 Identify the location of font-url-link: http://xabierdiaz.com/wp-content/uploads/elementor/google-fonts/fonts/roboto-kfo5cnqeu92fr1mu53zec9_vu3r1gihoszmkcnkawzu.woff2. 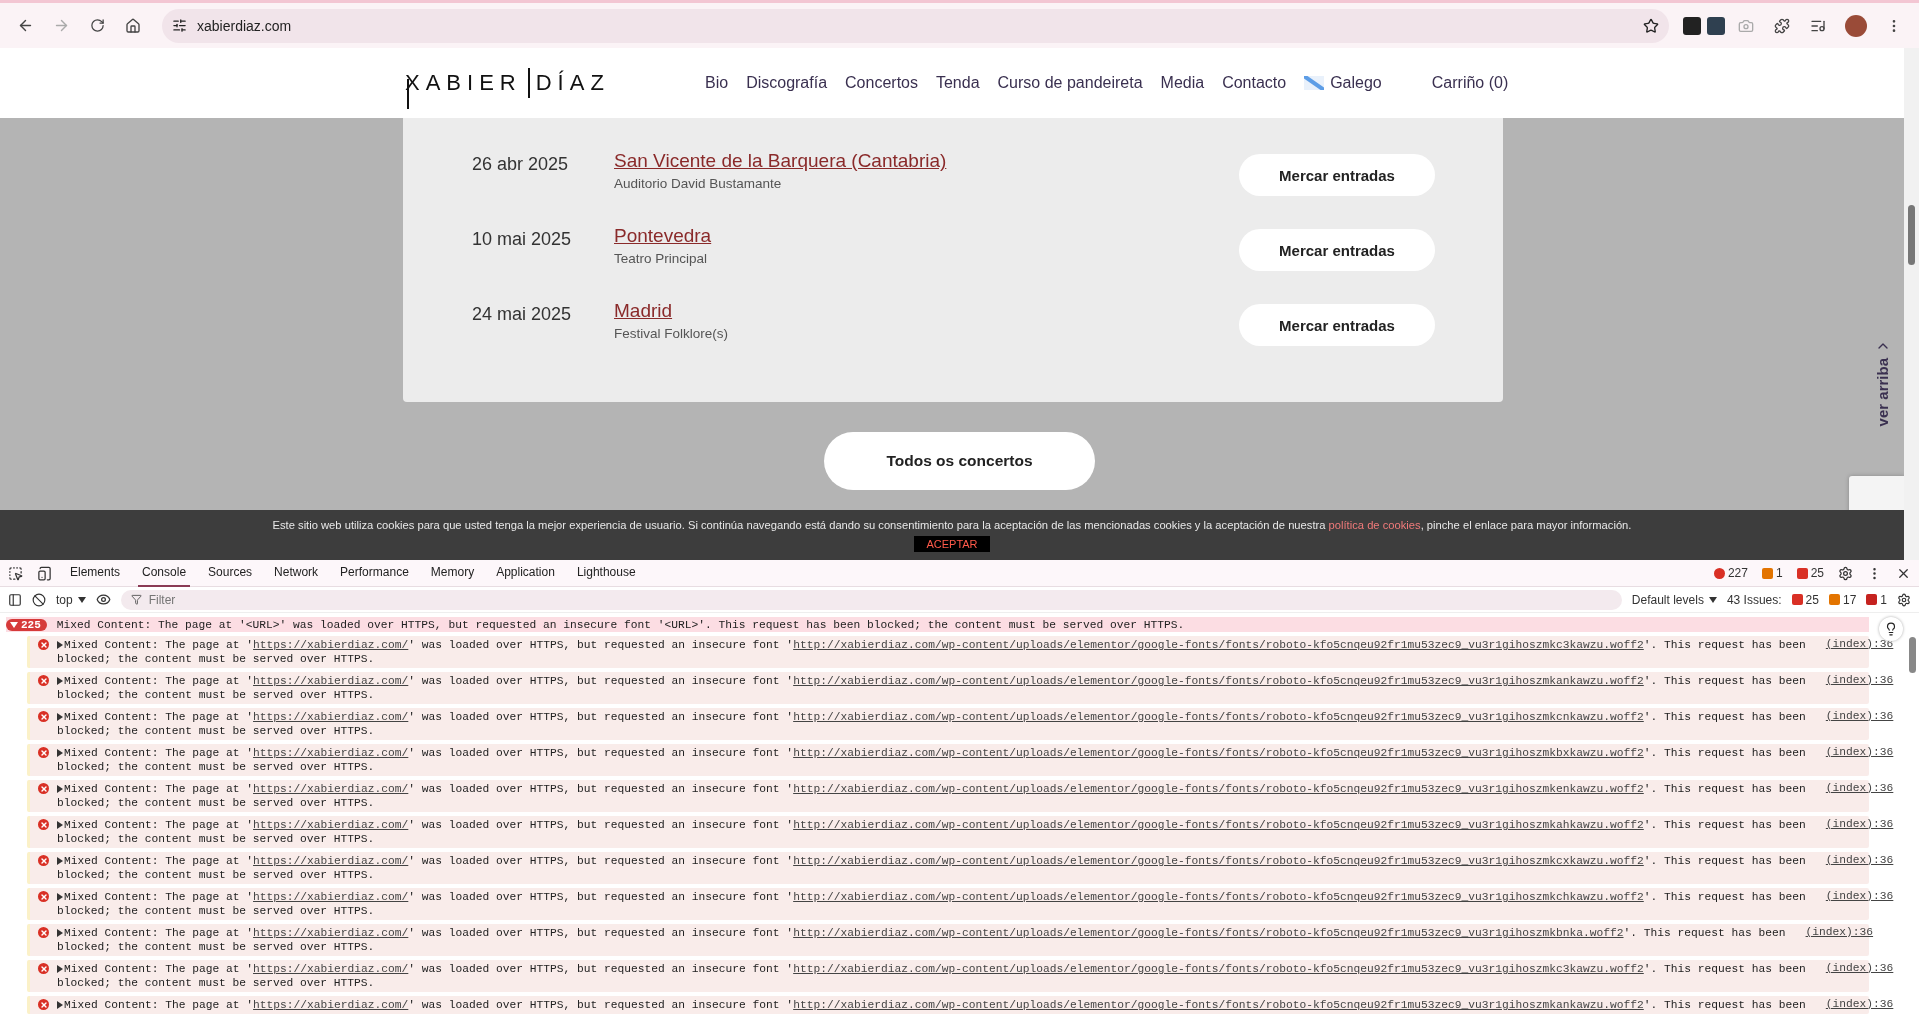
(1218, 717).